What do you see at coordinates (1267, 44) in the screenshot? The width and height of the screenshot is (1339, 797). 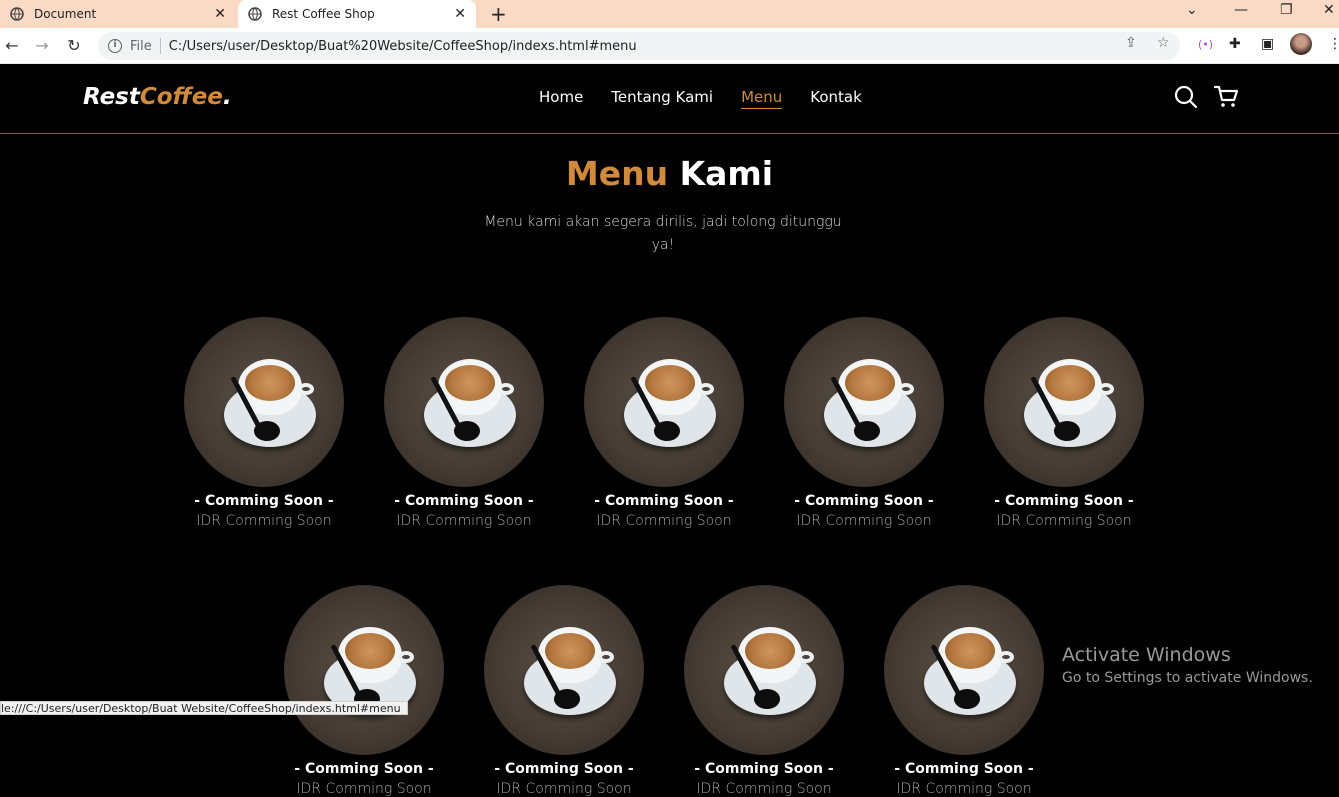 I see `side-panel-icon: ▣` at bounding box center [1267, 44].